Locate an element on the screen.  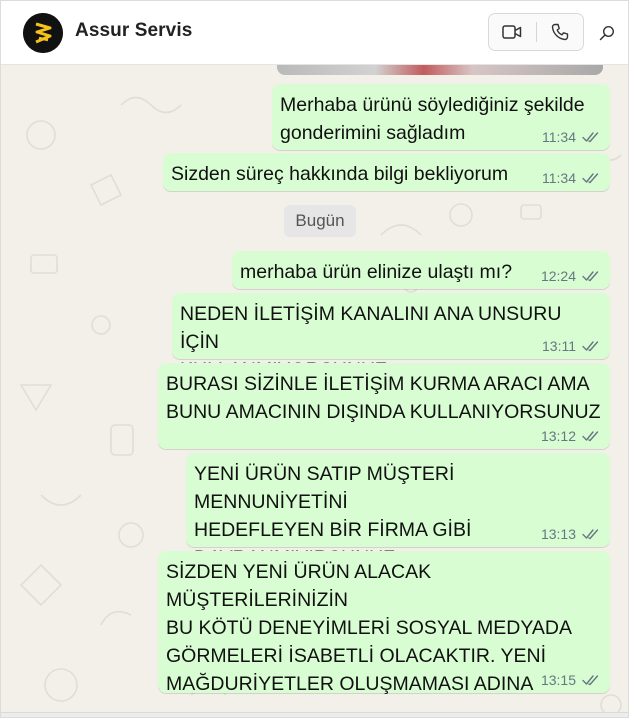
voice-call-button is located at coordinates (560, 32).